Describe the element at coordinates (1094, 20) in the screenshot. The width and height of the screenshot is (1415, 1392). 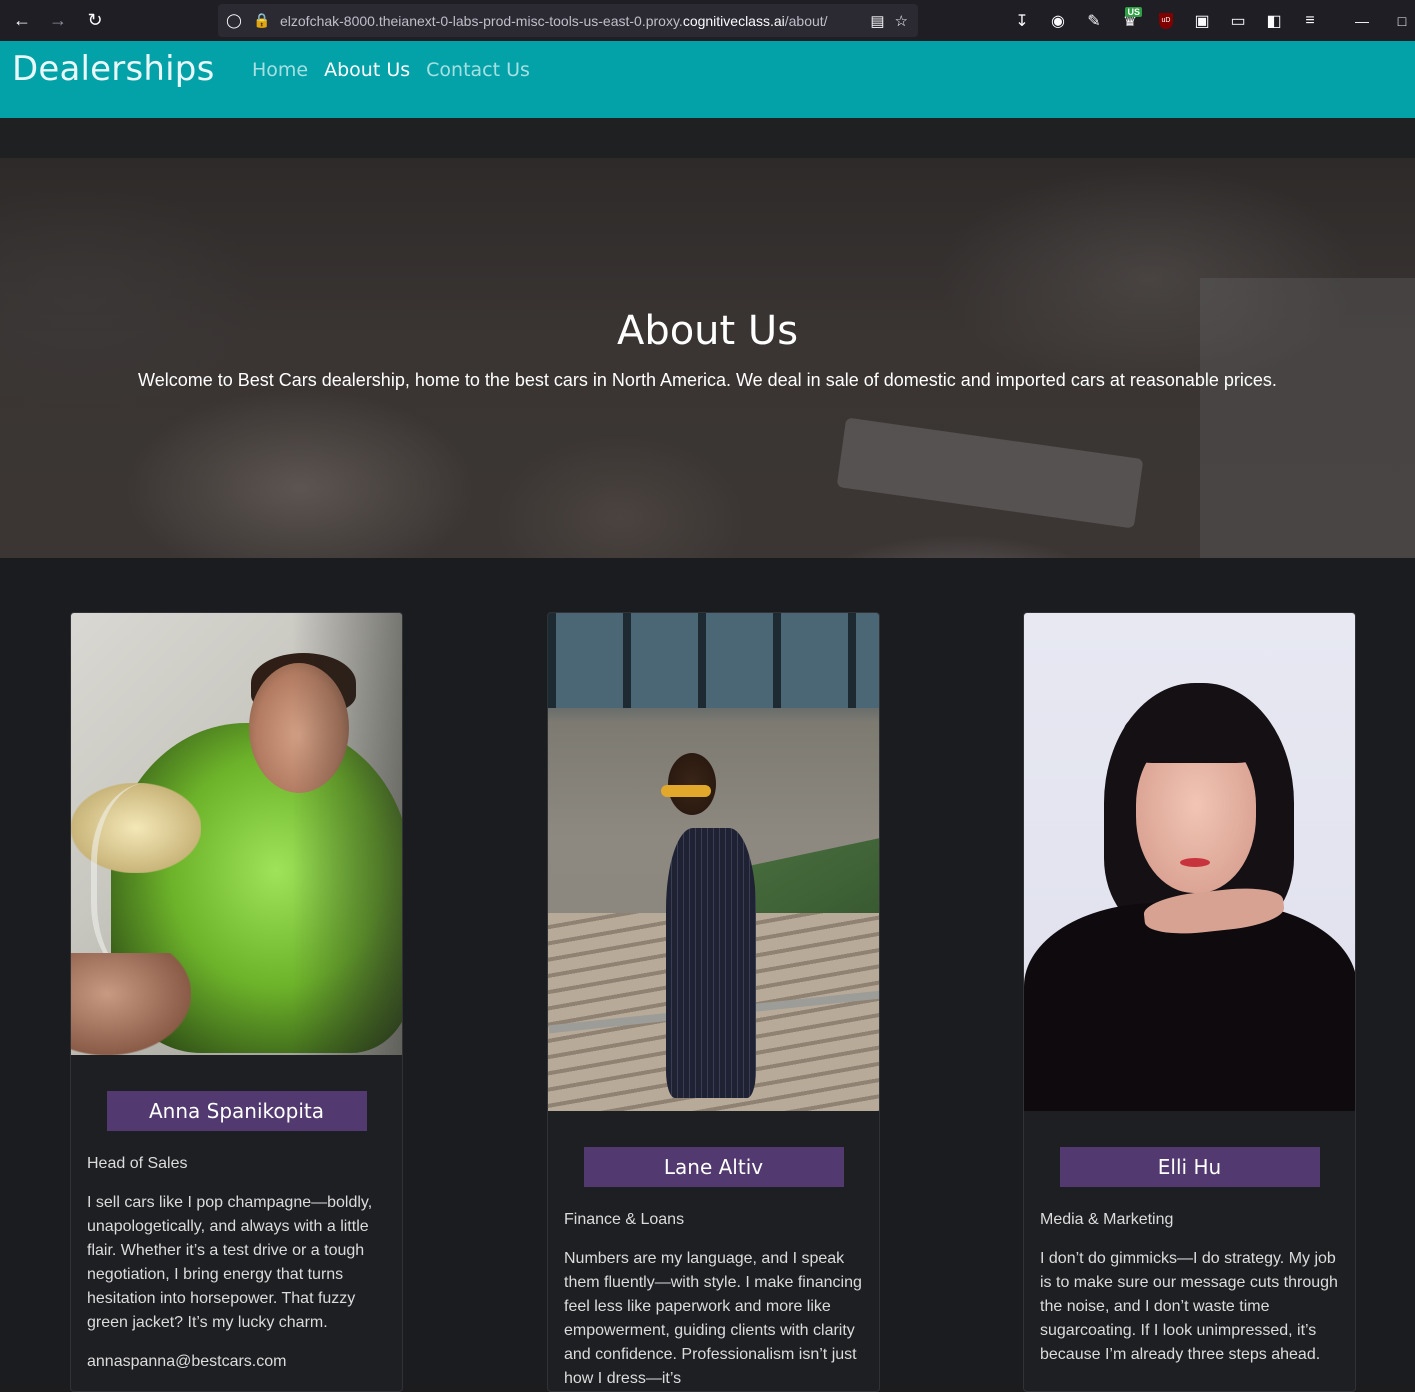
I see `extensions-icon: ✎` at that location.